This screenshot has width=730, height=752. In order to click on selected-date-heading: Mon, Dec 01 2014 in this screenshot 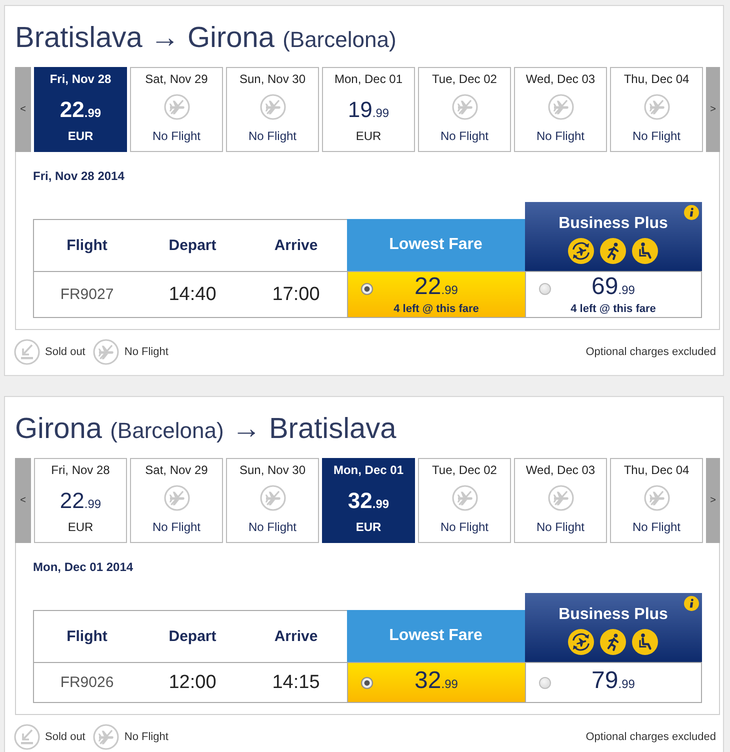, I will do `click(83, 567)`.